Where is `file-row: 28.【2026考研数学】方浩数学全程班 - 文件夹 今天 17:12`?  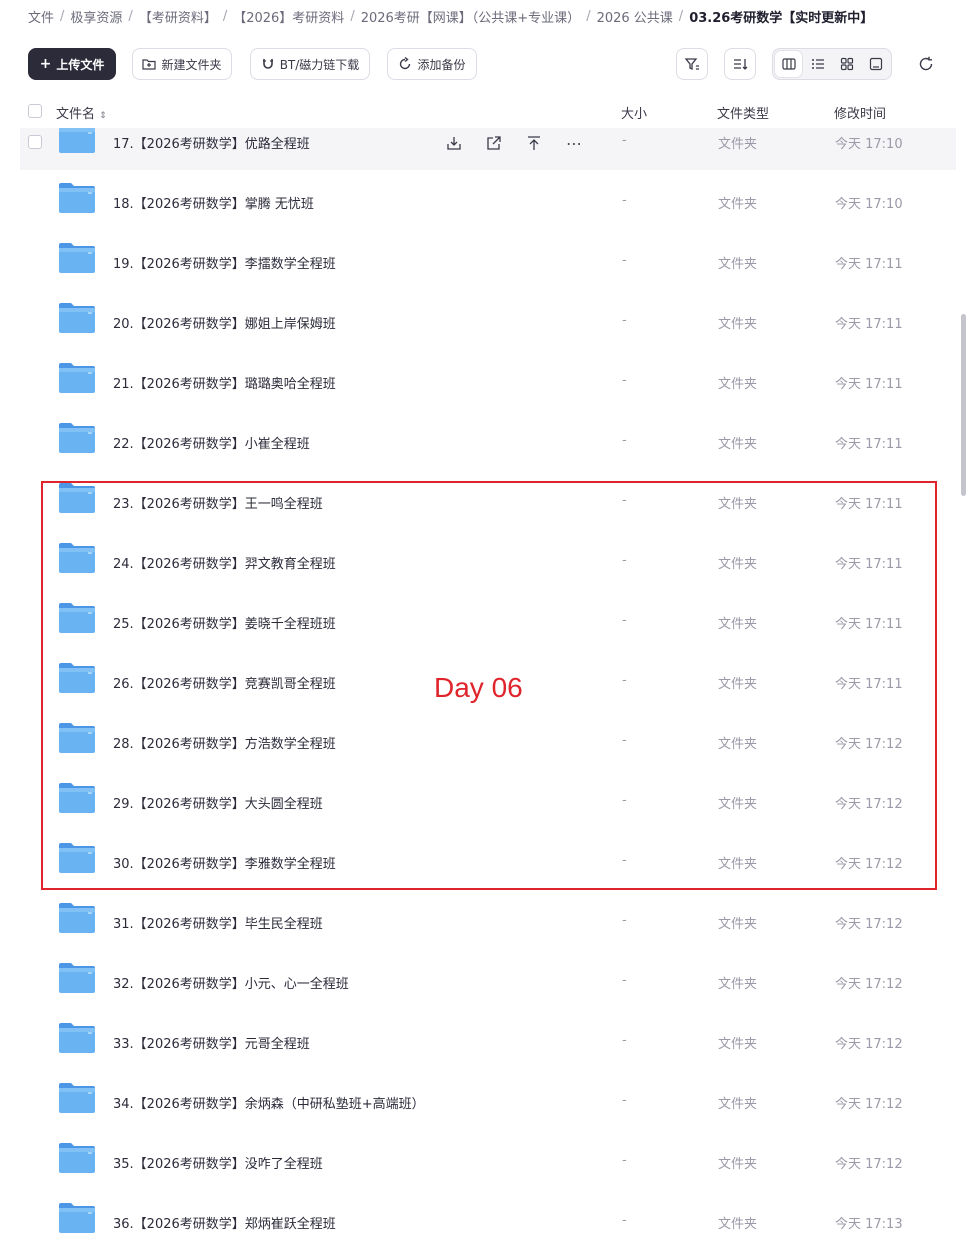 file-row: 28.【2026考研数学】方浩数学全程班 - 文件夹 今天 17:12 is located at coordinates (488, 740).